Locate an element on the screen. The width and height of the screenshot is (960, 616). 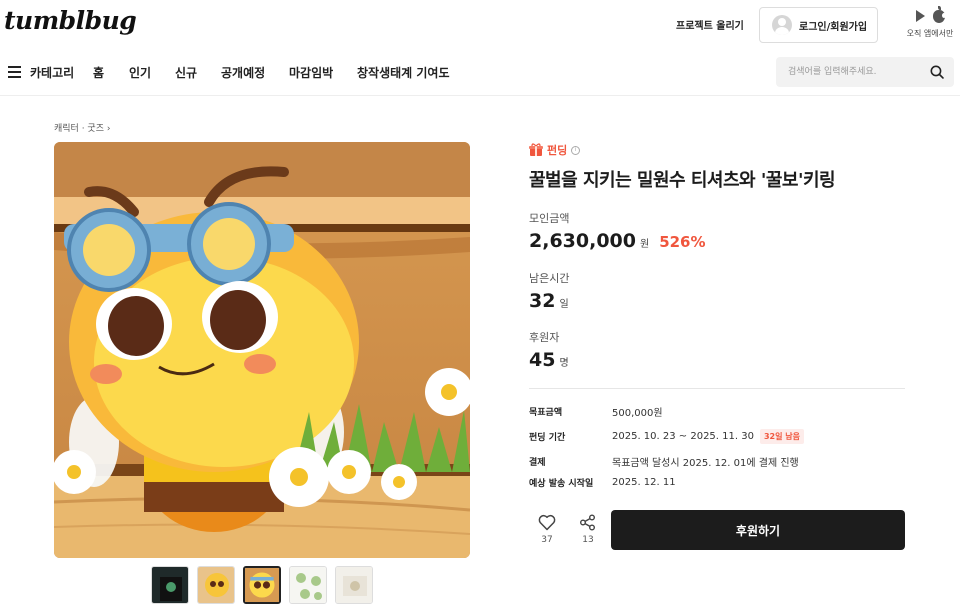
action-bar: 37 13 후원하기 is located at coordinates (717, 530).